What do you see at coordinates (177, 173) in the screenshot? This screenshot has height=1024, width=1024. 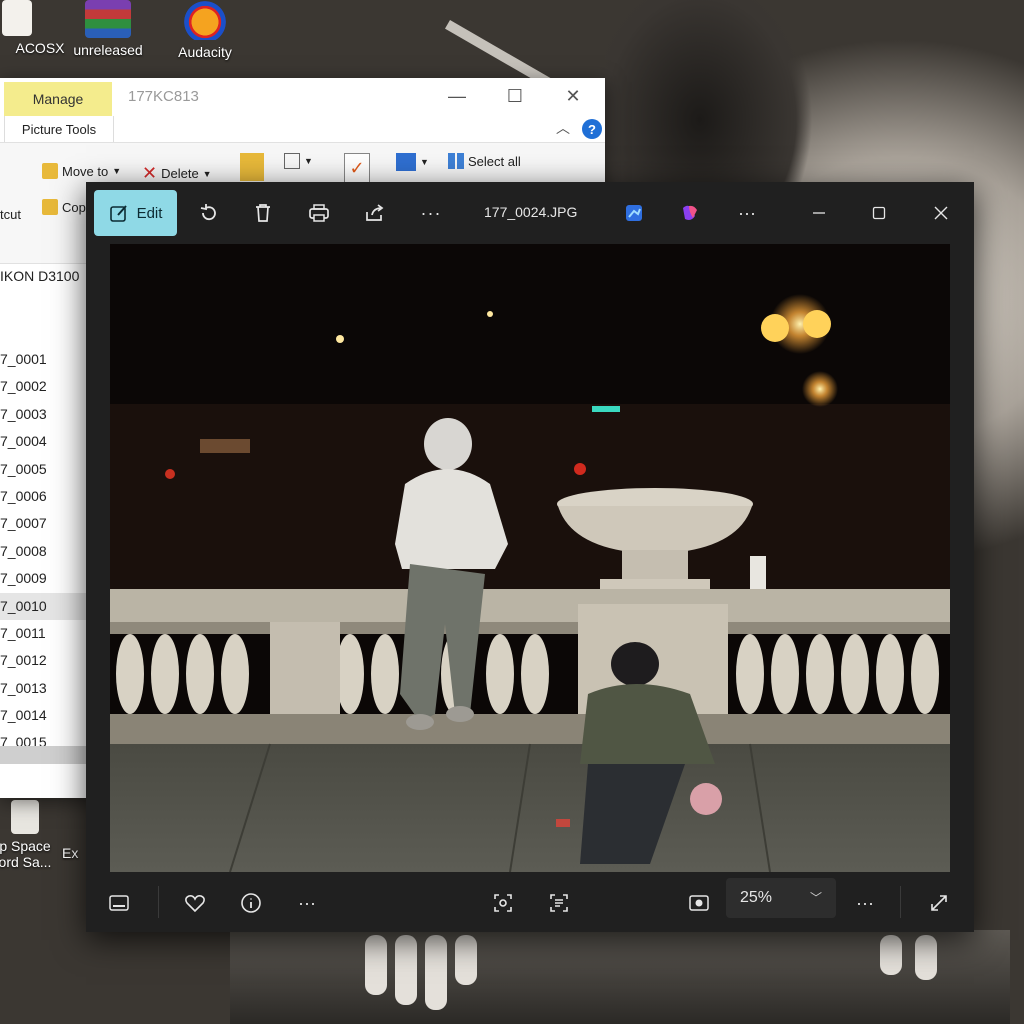 I see `delete-button: ✕ Delete ▼` at bounding box center [177, 173].